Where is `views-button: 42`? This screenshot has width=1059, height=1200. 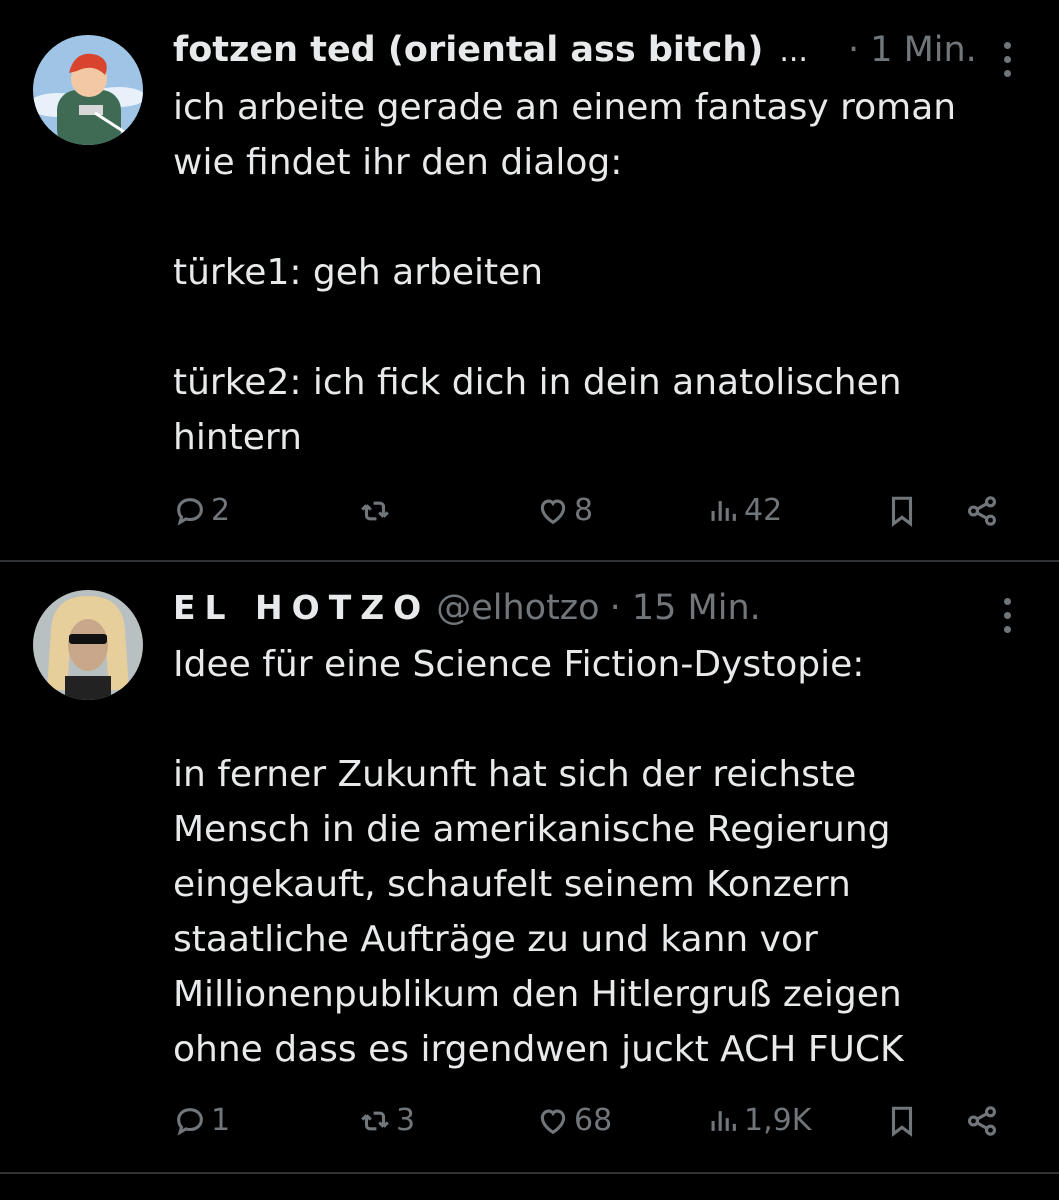
views-button: 42 is located at coordinates (744, 511).